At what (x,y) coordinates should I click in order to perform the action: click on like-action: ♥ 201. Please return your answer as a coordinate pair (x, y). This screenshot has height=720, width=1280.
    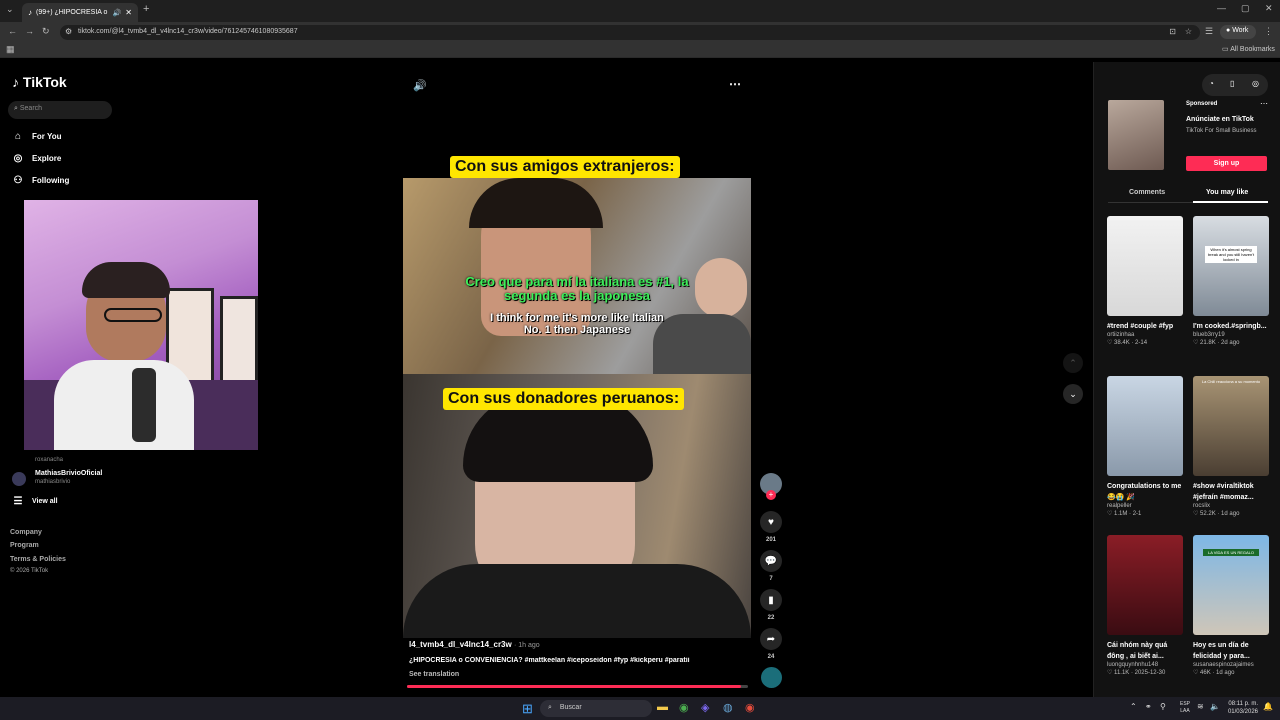
    Looking at the image, I should click on (771, 527).